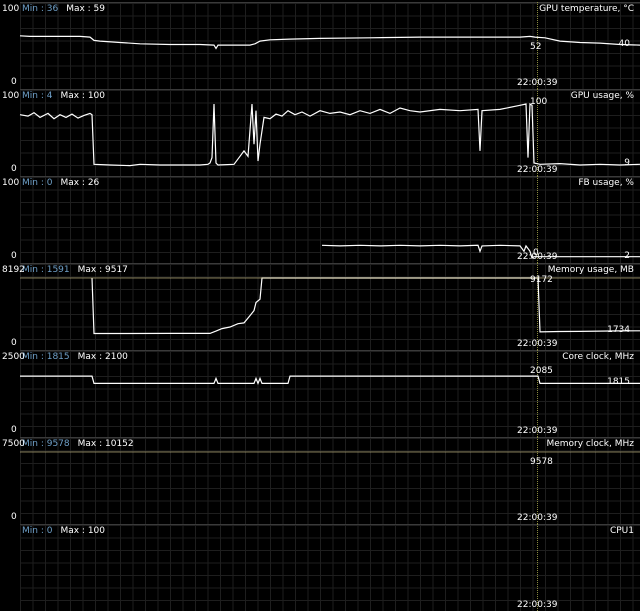 The image size is (640, 611). Describe the element at coordinates (624, 44) in the screenshot. I see `end-value: 40` at that location.